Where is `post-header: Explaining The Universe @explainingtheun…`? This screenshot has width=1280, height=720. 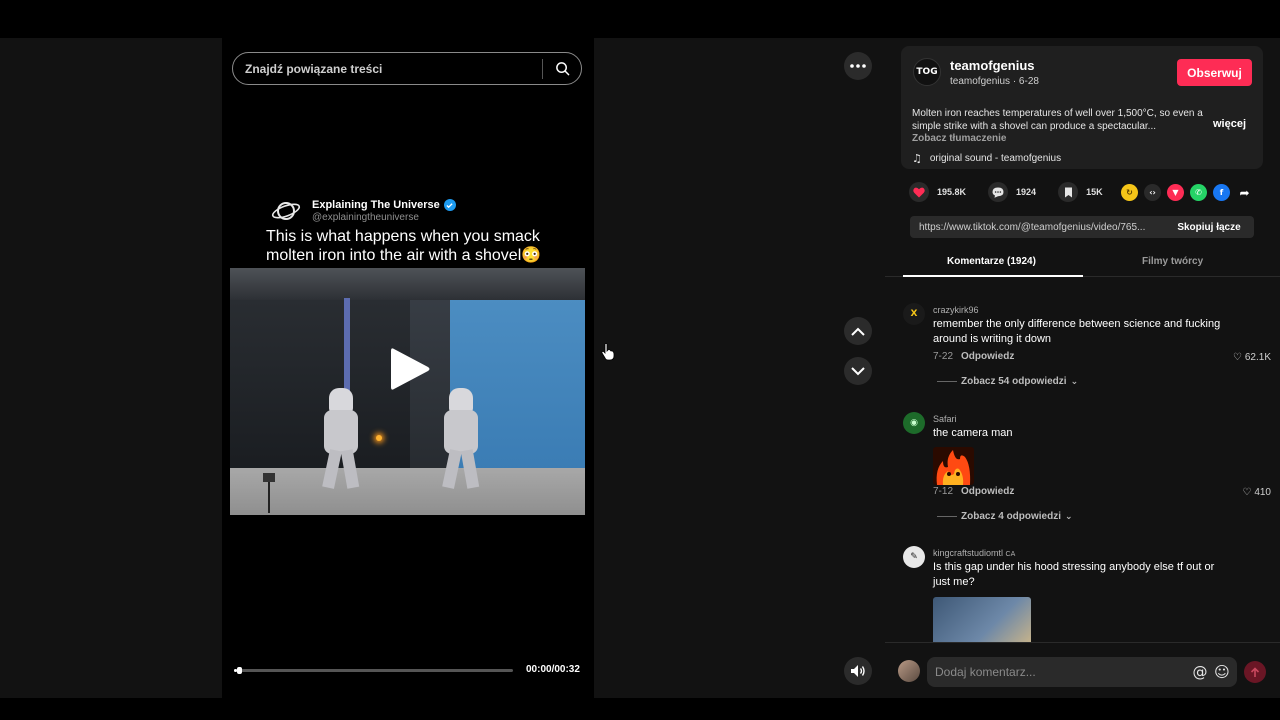 post-header: Explaining The Universe @explainingtheun… is located at coordinates (420, 211).